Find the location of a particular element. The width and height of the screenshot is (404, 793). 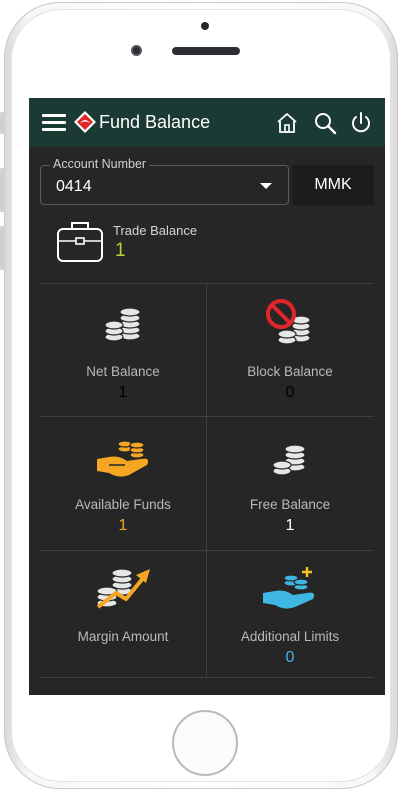

tile-label: Available Funds is located at coordinates (123, 504).